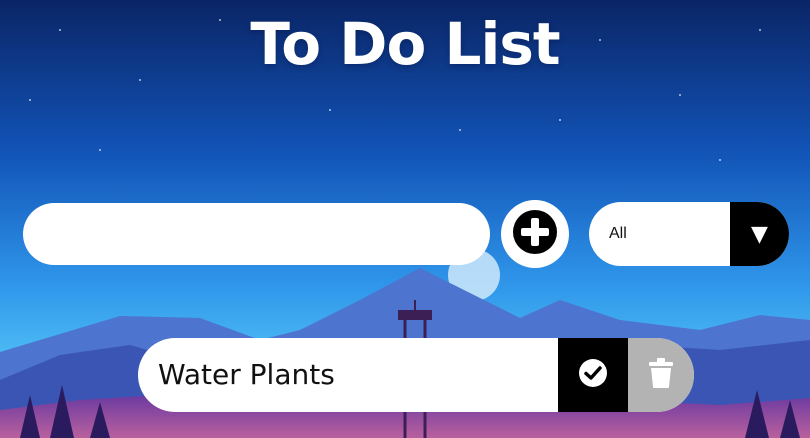  Describe the element at coordinates (416, 375) in the screenshot. I see `todo-item: Water Plants` at that location.